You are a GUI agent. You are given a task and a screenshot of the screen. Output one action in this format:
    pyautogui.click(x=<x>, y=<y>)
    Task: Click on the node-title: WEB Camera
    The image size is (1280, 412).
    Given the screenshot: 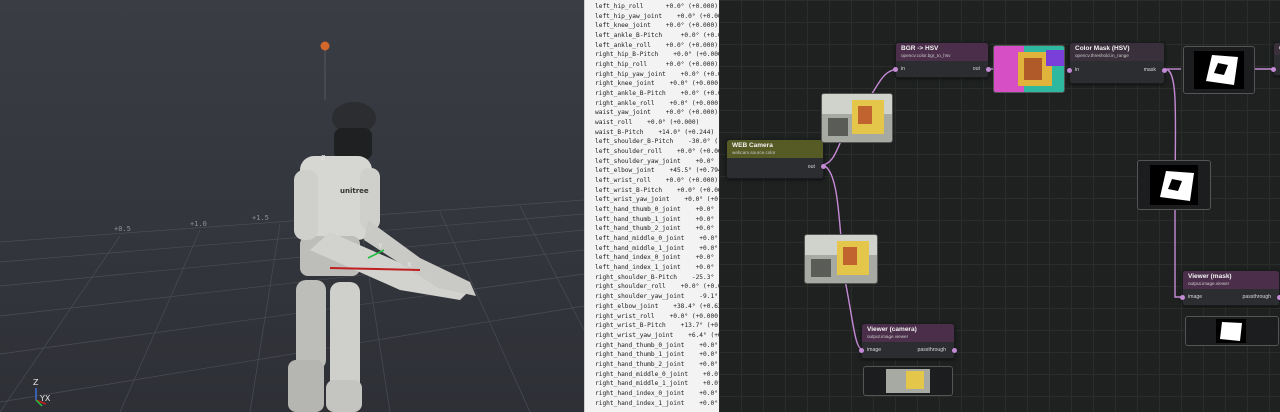 What is the action you would take?
    pyautogui.click(x=752, y=145)
    